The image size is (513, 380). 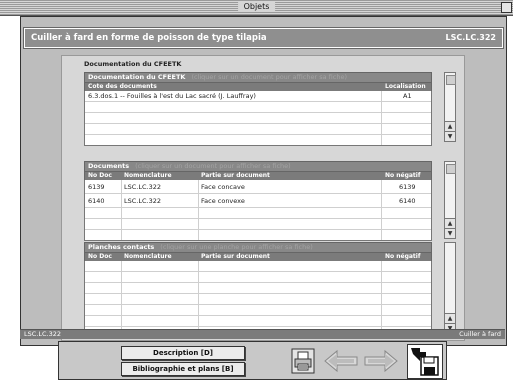 What do you see at coordinates (405, 86) in the screenshot?
I see `col-localisation: Localisation` at bounding box center [405, 86].